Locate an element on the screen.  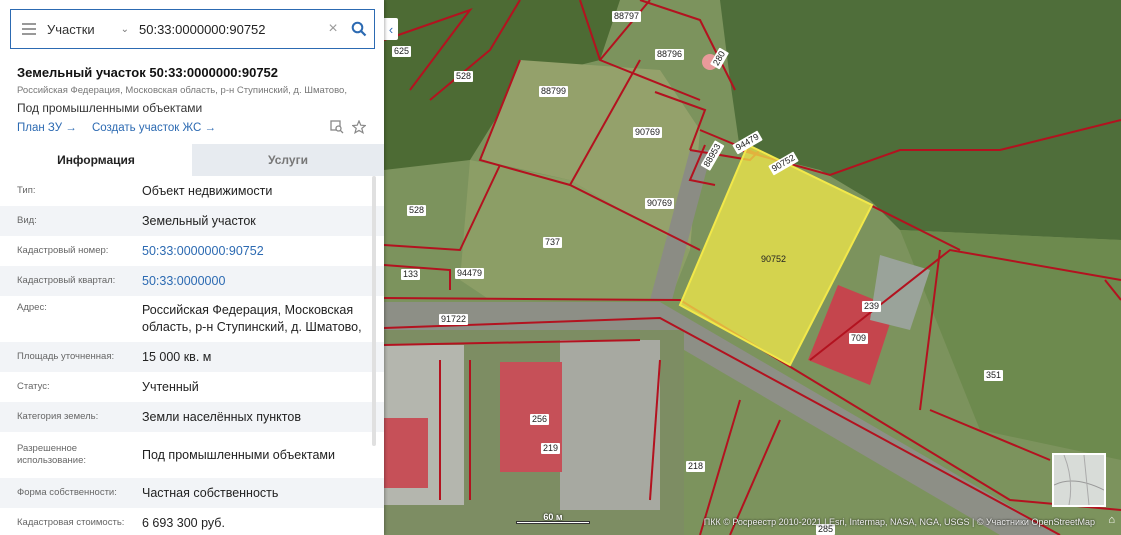
info-row: Вид: Земельный участок is located at coordinates (192, 221).